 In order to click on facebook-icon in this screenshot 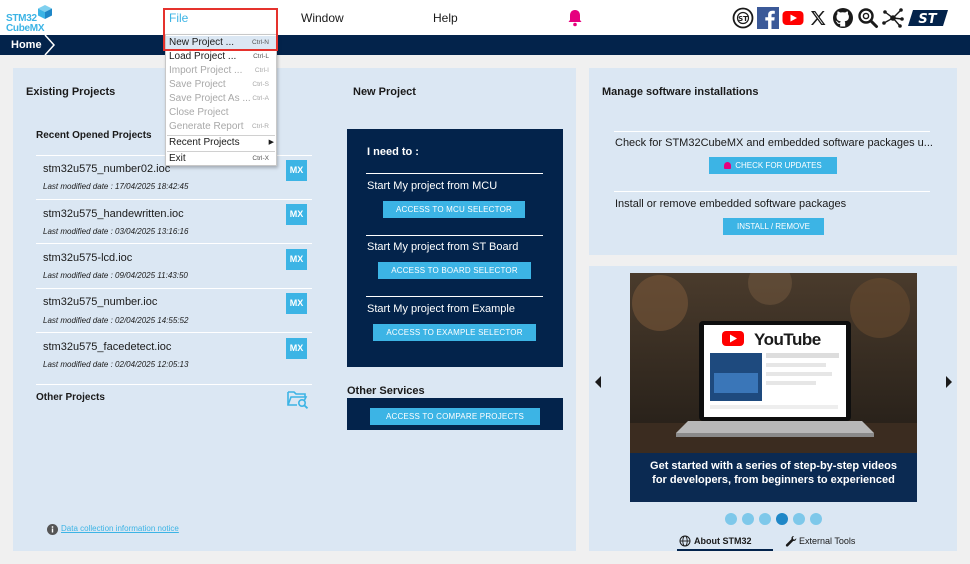, I will do `click(768, 18)`.